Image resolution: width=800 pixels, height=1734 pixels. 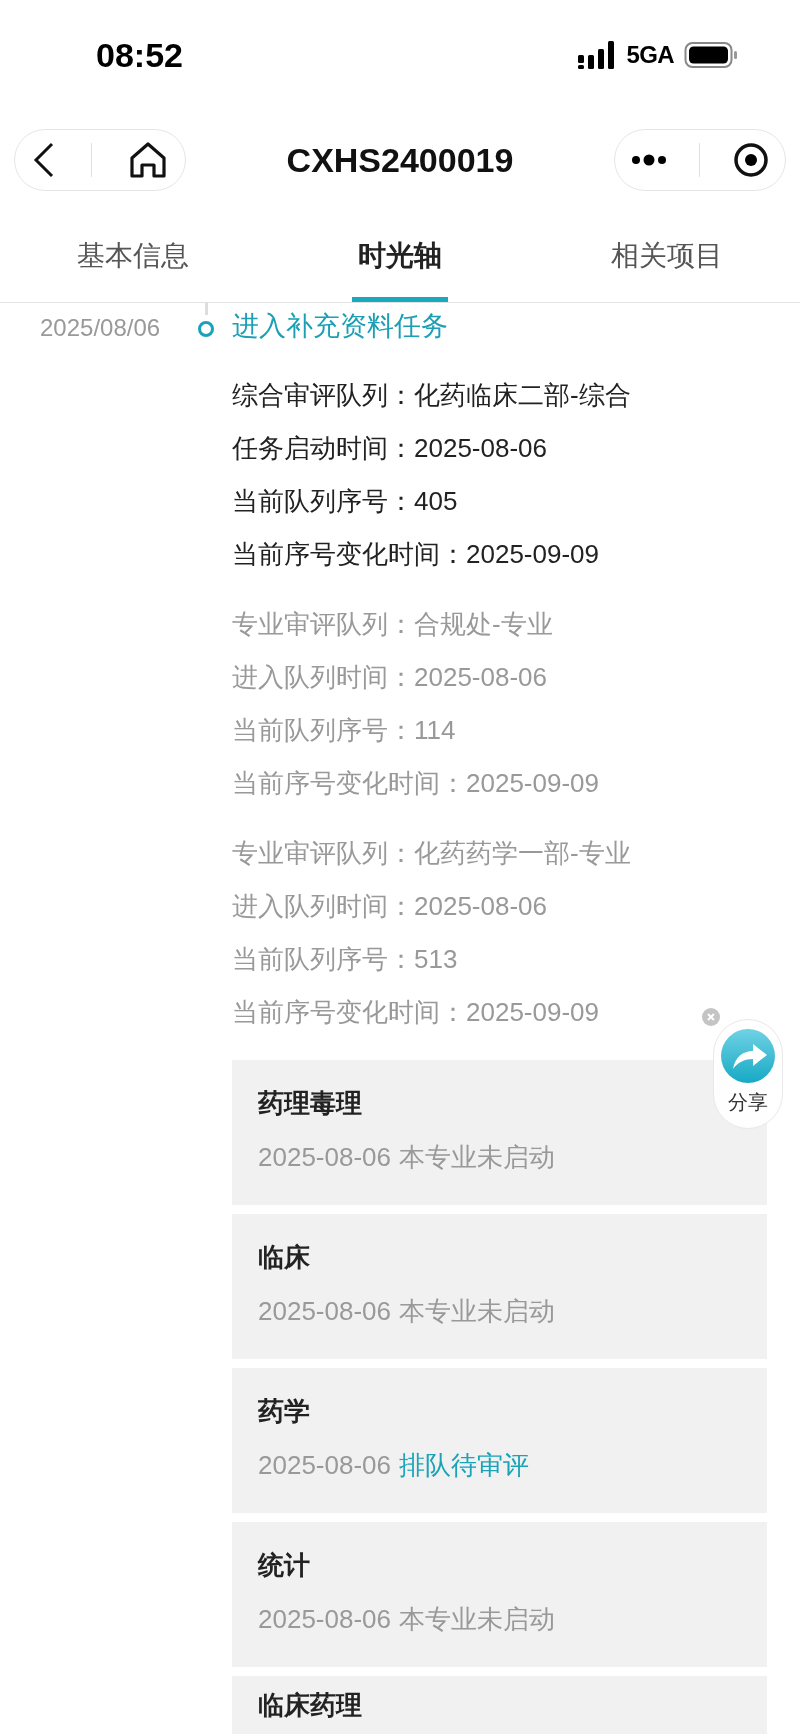 What do you see at coordinates (650, 55) in the screenshot?
I see `network-label: 5GA` at bounding box center [650, 55].